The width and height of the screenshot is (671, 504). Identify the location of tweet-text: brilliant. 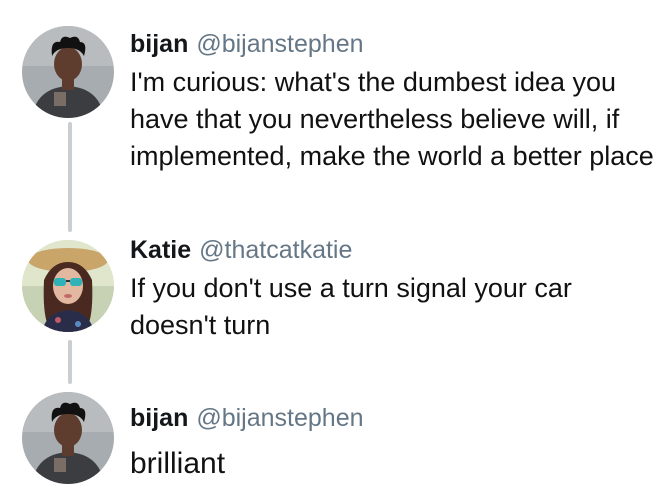
(178, 463).